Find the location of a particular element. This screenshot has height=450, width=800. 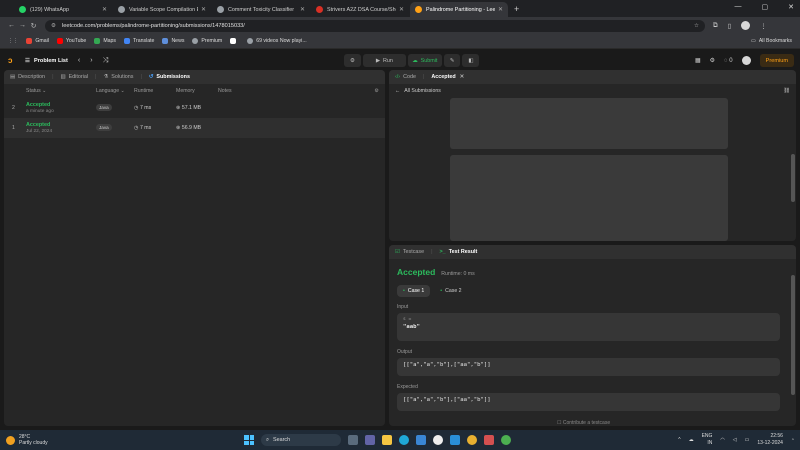

store-icon is located at coordinates (421, 440).